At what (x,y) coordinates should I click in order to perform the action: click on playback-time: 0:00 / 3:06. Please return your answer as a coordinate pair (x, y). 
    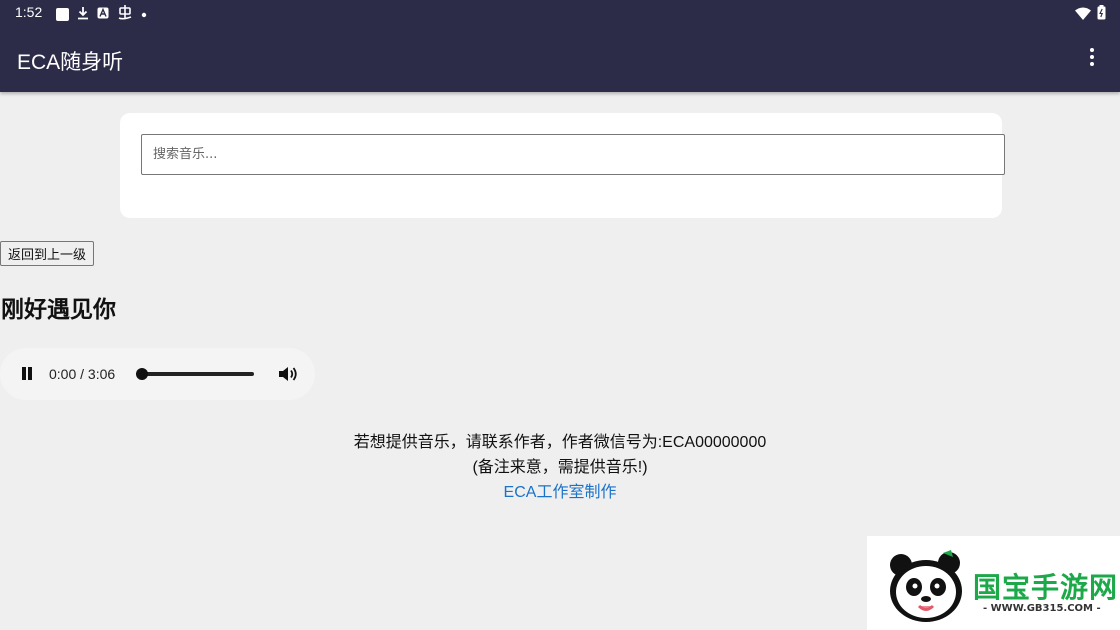
    Looking at the image, I should click on (82, 374).